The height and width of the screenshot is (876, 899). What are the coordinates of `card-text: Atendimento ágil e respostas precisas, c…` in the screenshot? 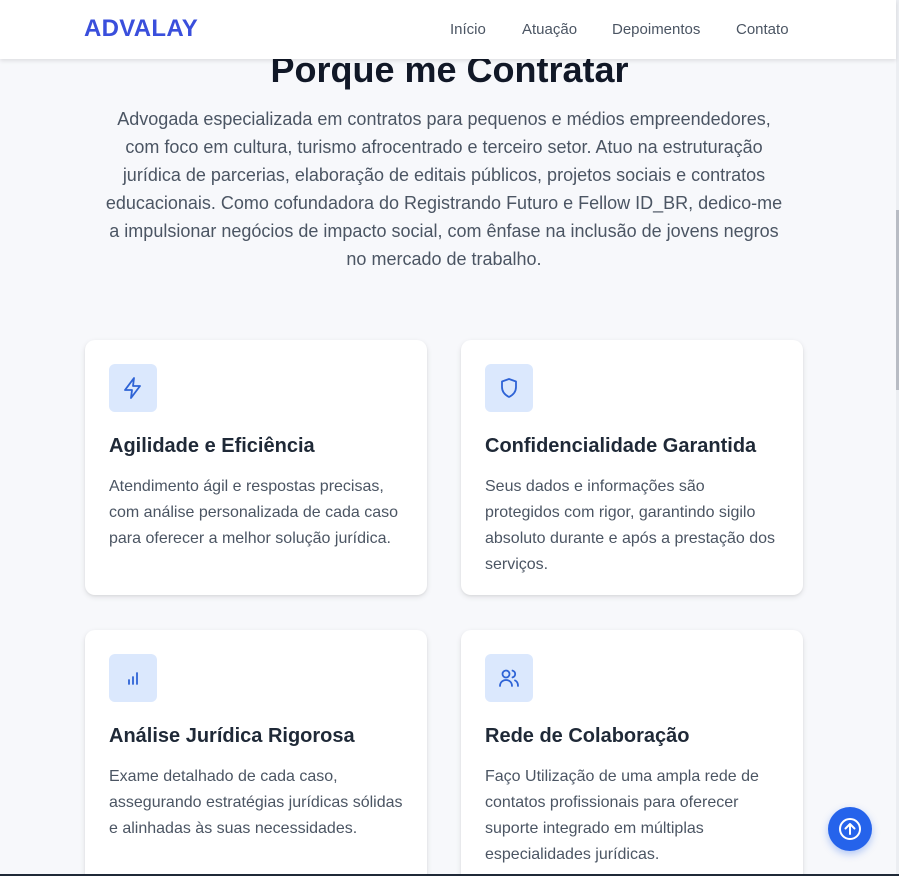 It's located at (254, 512).